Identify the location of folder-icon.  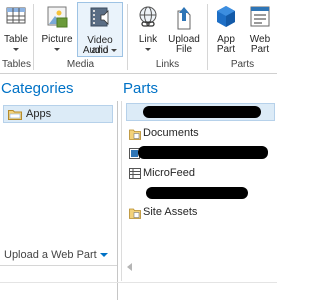
(15, 115).